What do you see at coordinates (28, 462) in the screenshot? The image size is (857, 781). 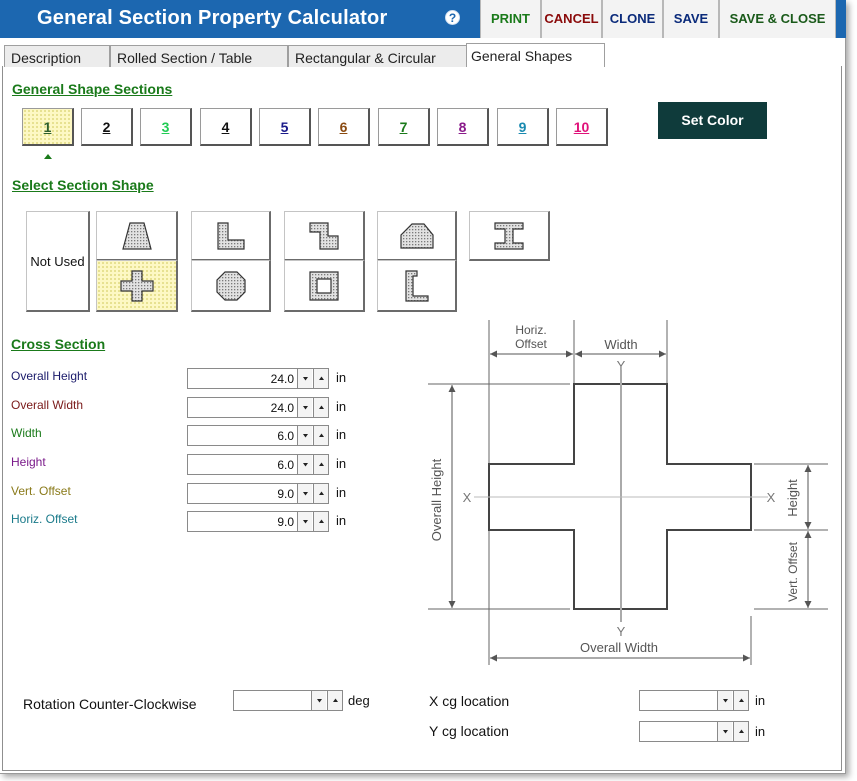 I see `field-label: Height` at bounding box center [28, 462].